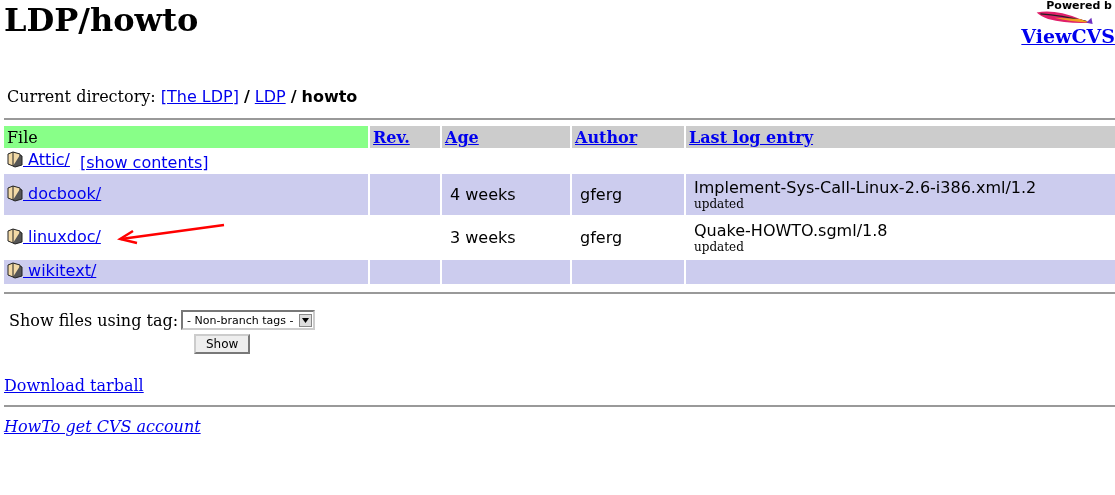 The image size is (1115, 495). I want to click on folder-link: Attic/, so click(46, 159).